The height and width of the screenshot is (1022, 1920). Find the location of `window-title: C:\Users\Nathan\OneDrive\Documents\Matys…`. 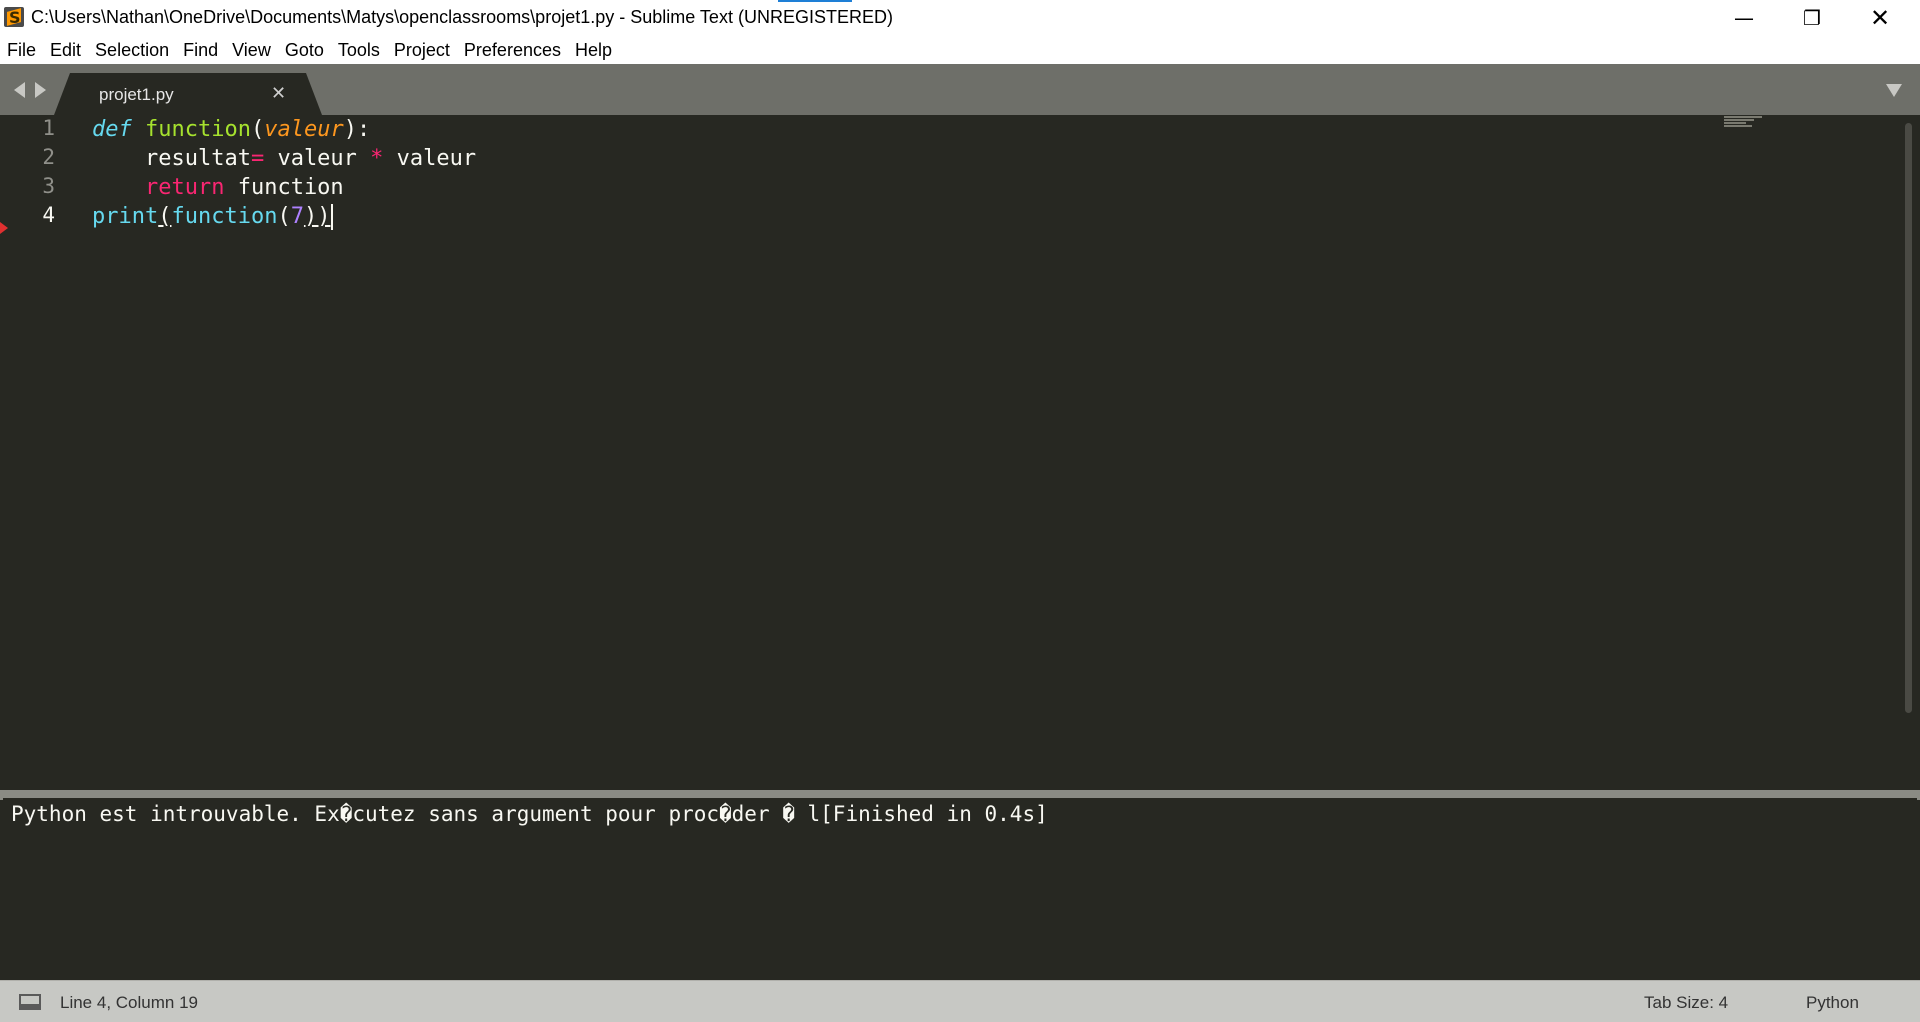

window-title: C:\Users\Nathan\OneDrive\Documents\Matys… is located at coordinates (462, 17).